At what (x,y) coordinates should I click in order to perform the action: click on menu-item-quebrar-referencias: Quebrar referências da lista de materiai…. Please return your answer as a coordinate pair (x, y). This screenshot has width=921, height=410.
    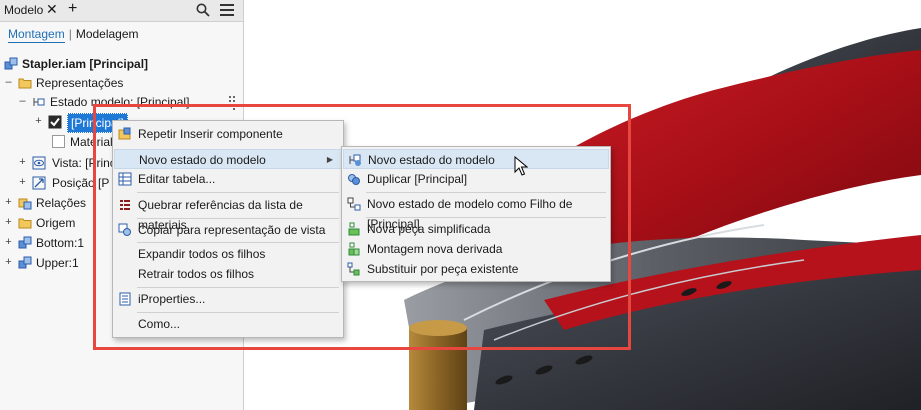
    Looking at the image, I should click on (228, 213).